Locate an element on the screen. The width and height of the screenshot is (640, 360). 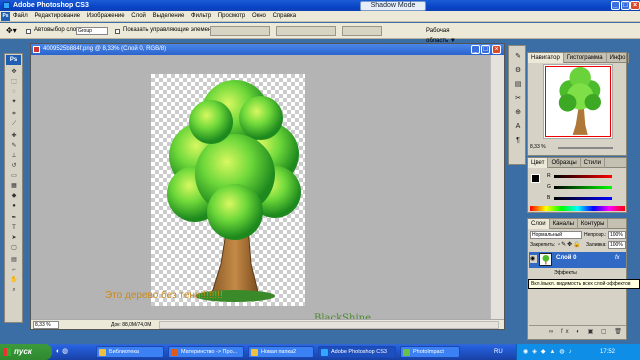
vertical-scrollbar is located at coordinates (497, 187).